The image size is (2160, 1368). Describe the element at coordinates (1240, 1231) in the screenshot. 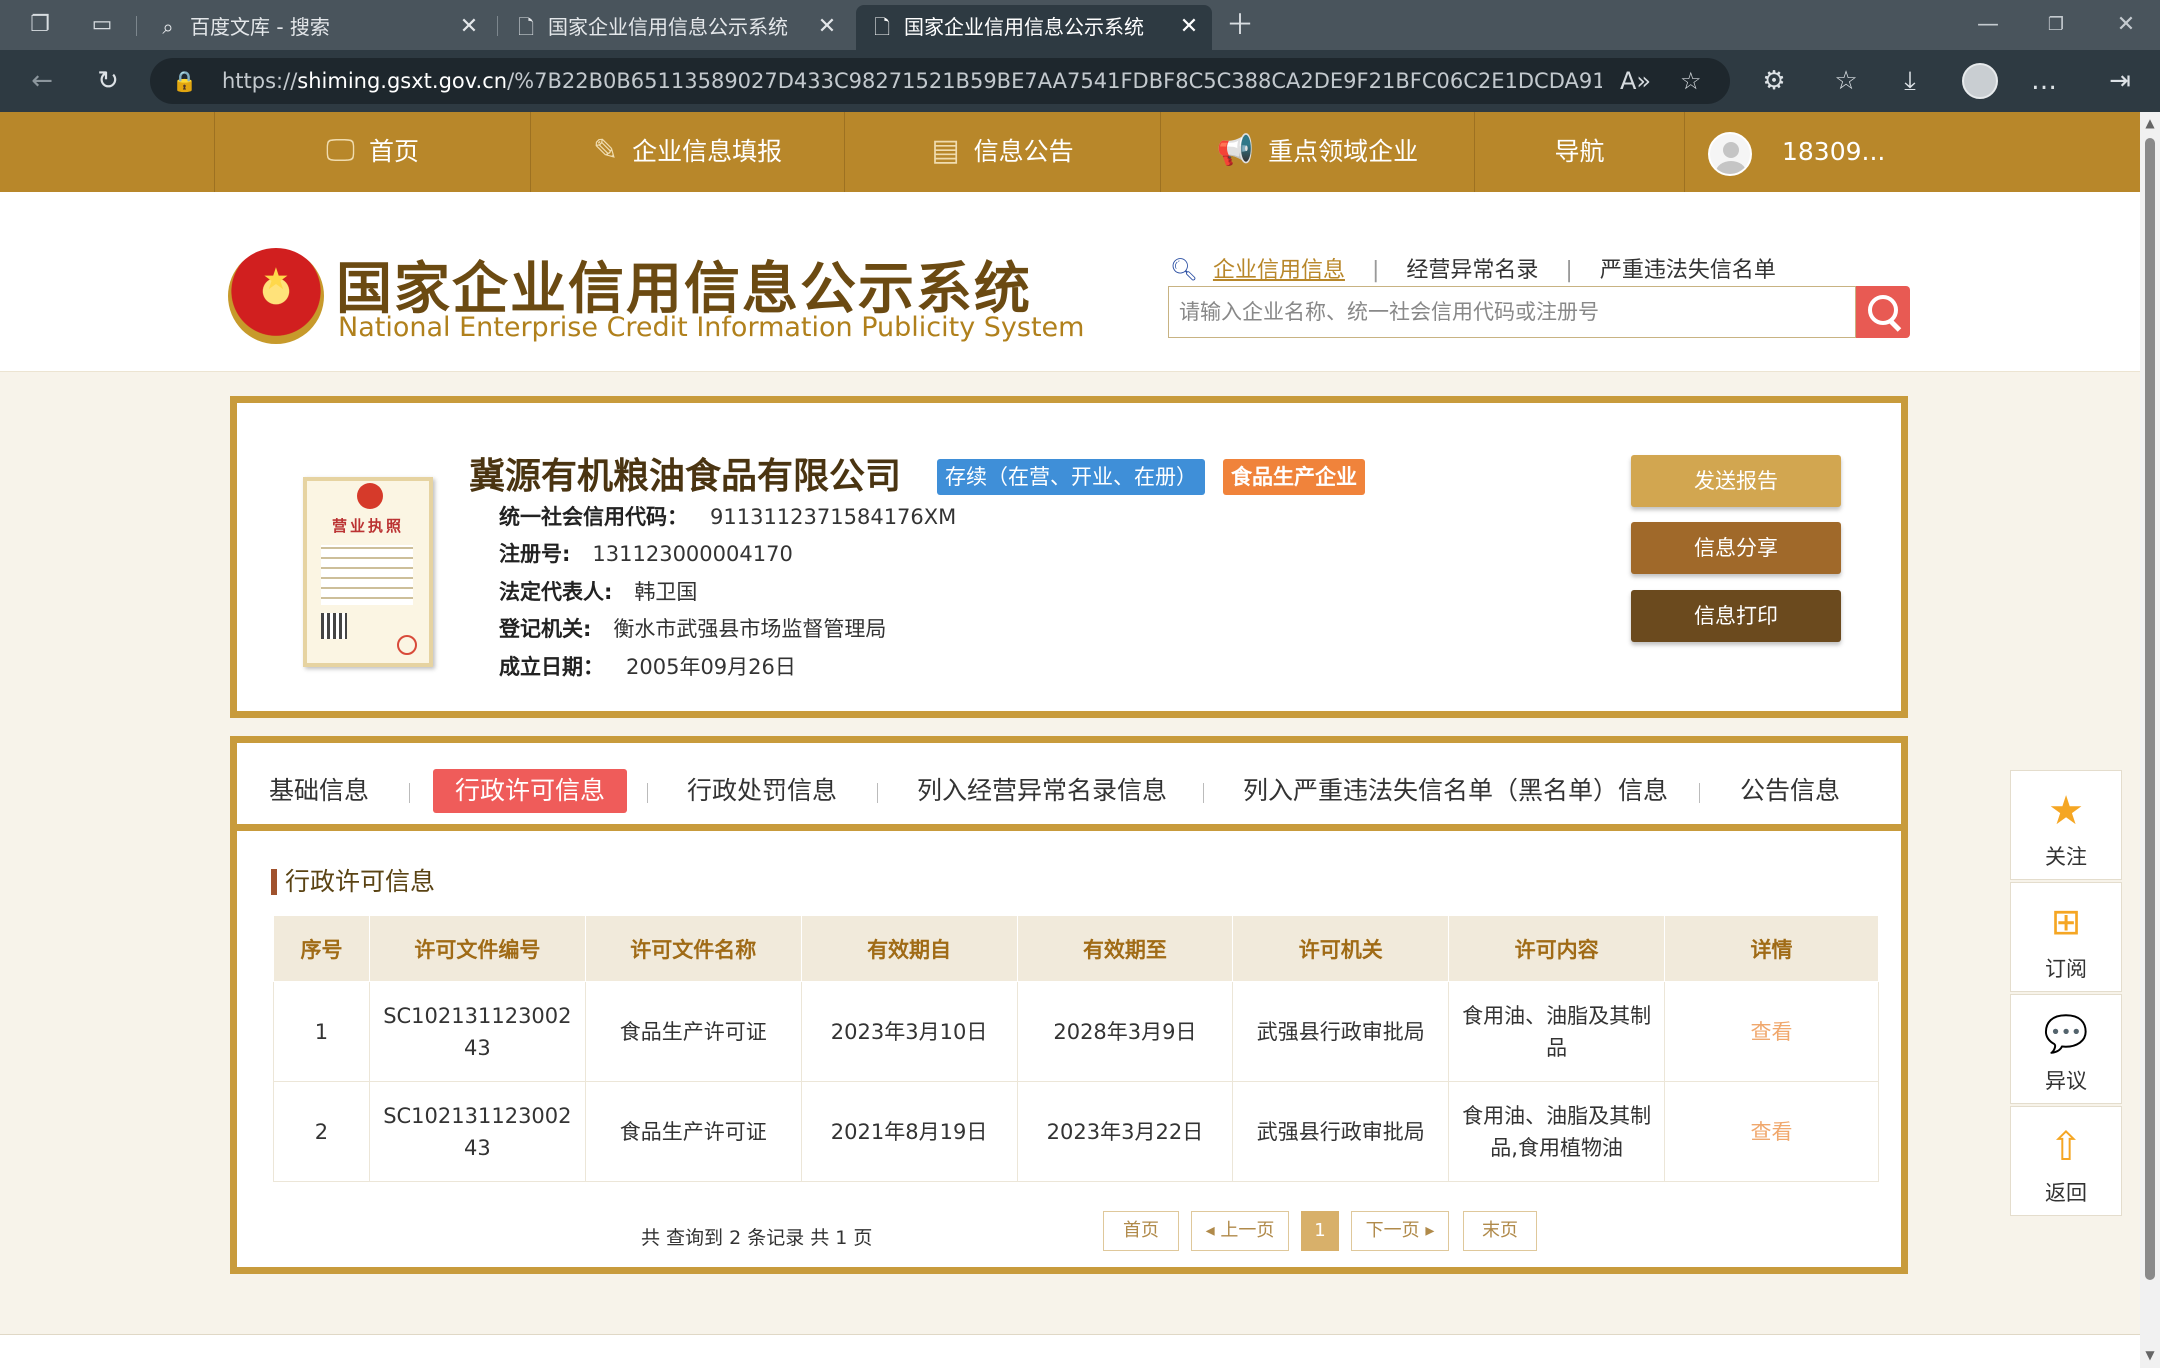

I see `pager-prev-button: ◂ 上一页` at that location.